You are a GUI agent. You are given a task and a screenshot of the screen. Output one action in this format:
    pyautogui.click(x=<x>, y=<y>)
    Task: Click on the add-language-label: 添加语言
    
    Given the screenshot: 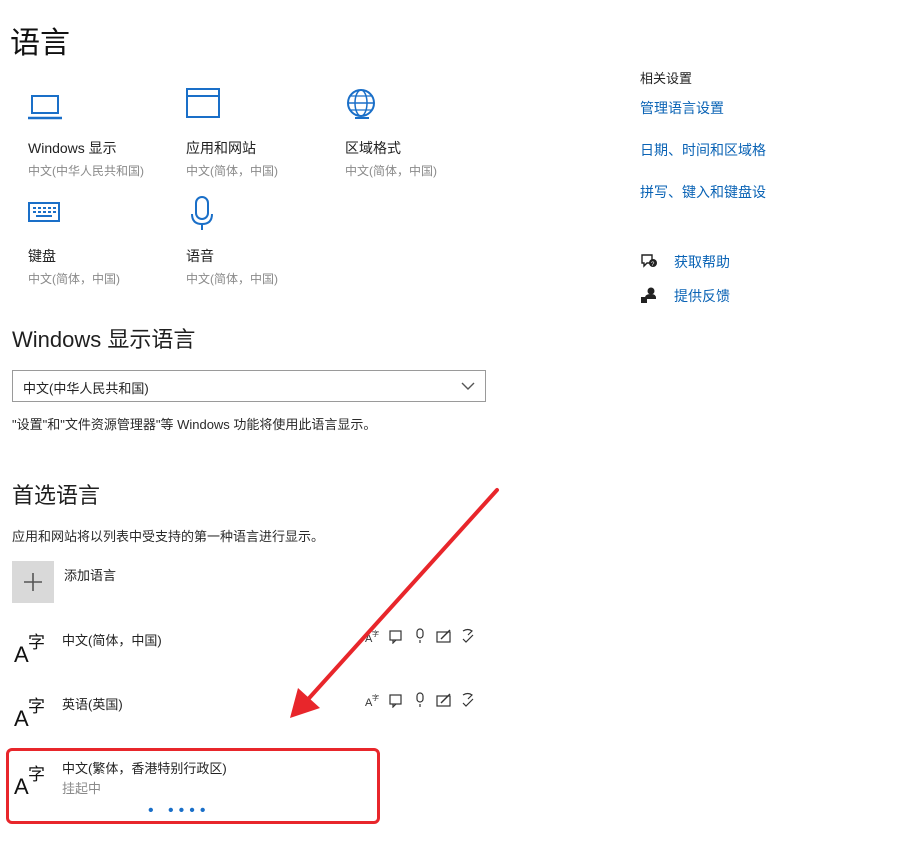 What is the action you would take?
    pyautogui.click(x=90, y=574)
    